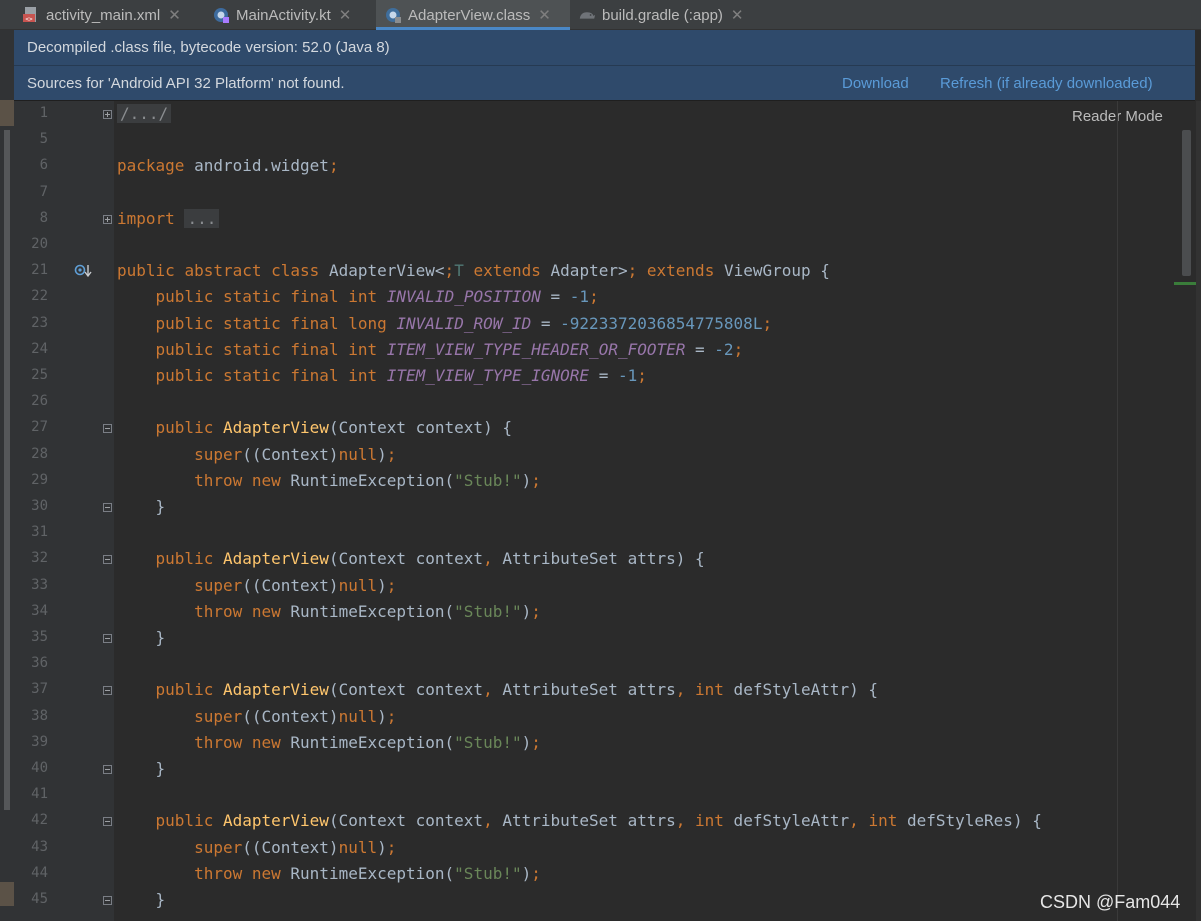 The image size is (1201, 921). Describe the element at coordinates (283, 15) in the screenshot. I see `tab-label: MainActivity.kt` at that location.